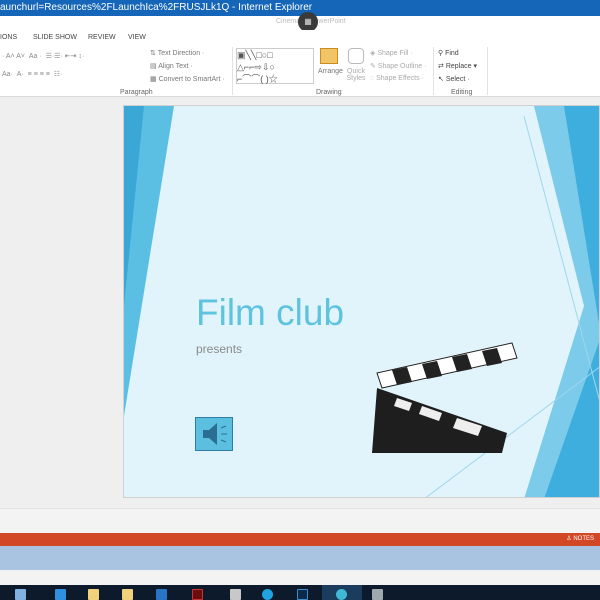 Image resolution: width=600 pixels, height=600 pixels. Describe the element at coordinates (397, 78) in the screenshot. I see `shape-effects-button: ◌ Shape Effects ·` at that location.